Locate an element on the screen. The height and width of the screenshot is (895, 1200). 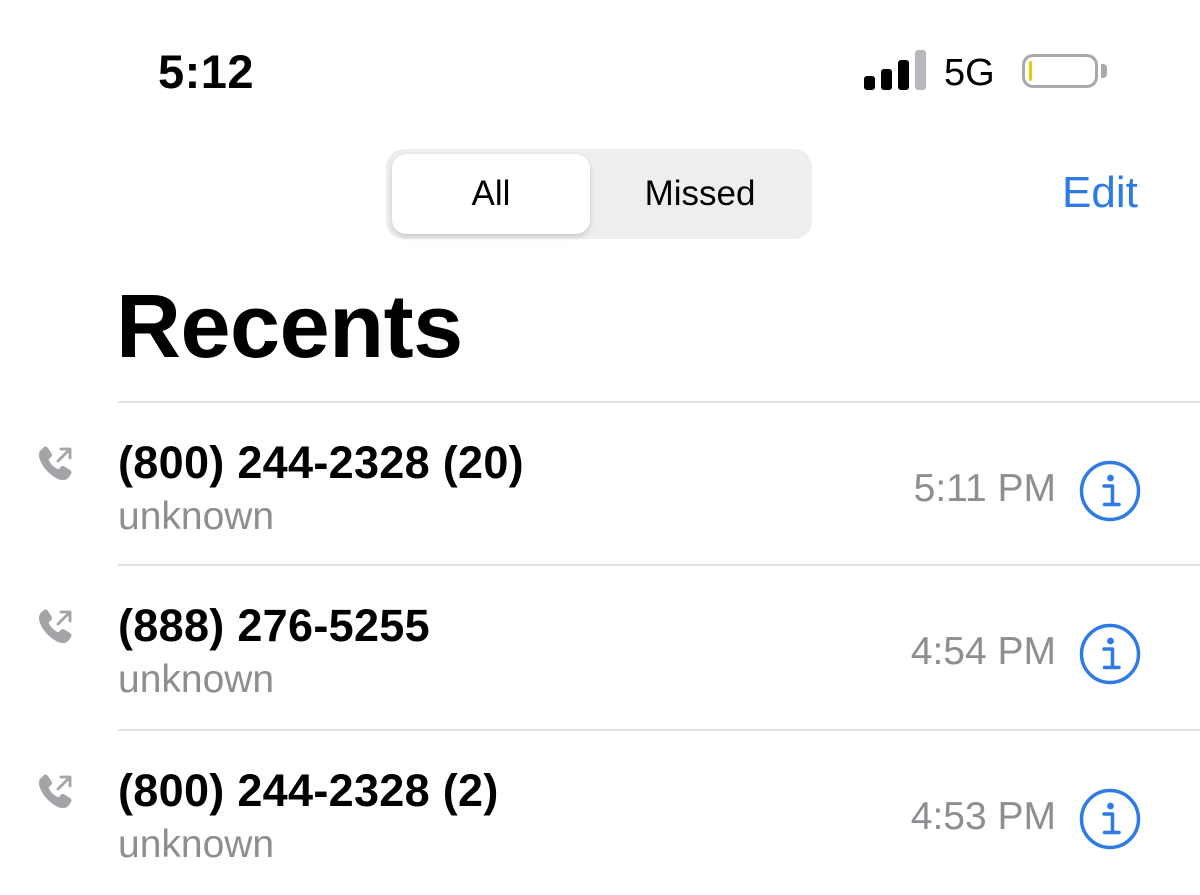
call-time: 4:53 PM is located at coordinates (983, 816).